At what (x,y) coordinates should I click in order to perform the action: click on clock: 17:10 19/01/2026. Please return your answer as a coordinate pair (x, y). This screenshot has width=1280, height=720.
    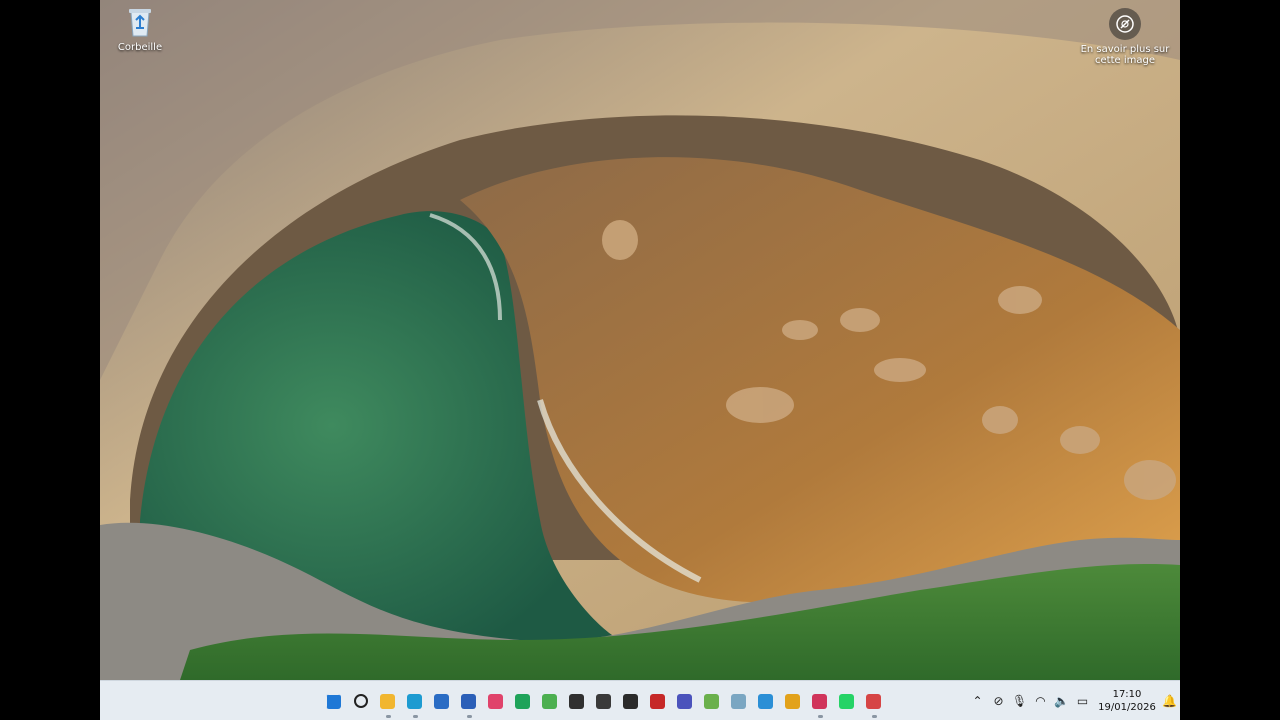
    Looking at the image, I should click on (1127, 701).